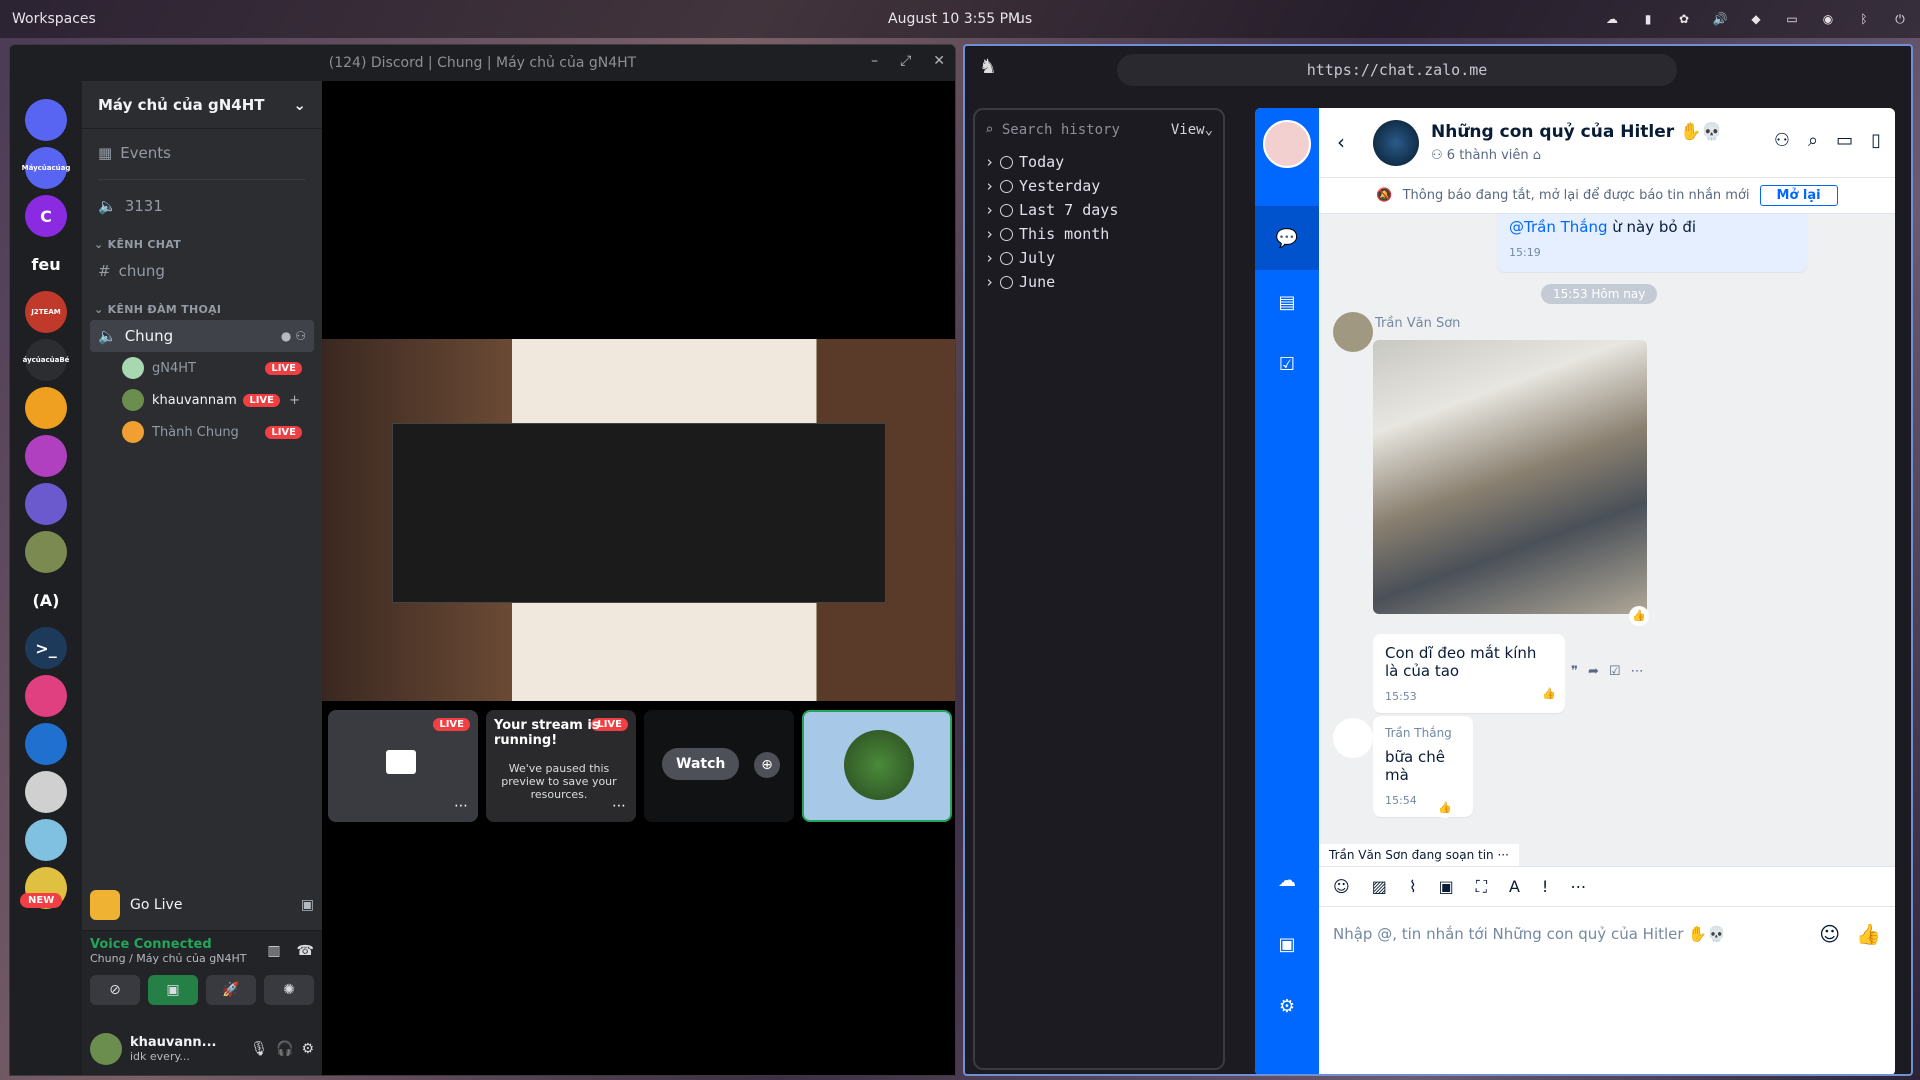  I want to click on server-header: Máy chủ của gN4HT ⌄, so click(202, 105).